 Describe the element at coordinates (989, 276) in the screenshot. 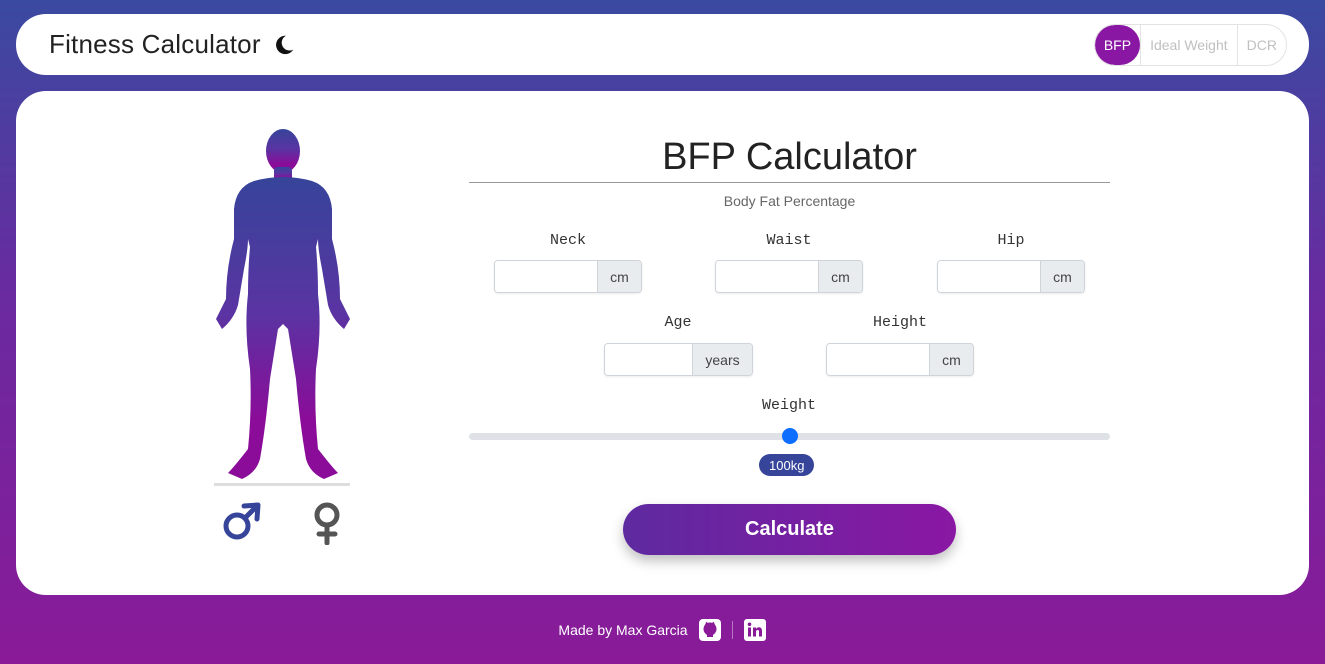

I see `hip-input` at that location.